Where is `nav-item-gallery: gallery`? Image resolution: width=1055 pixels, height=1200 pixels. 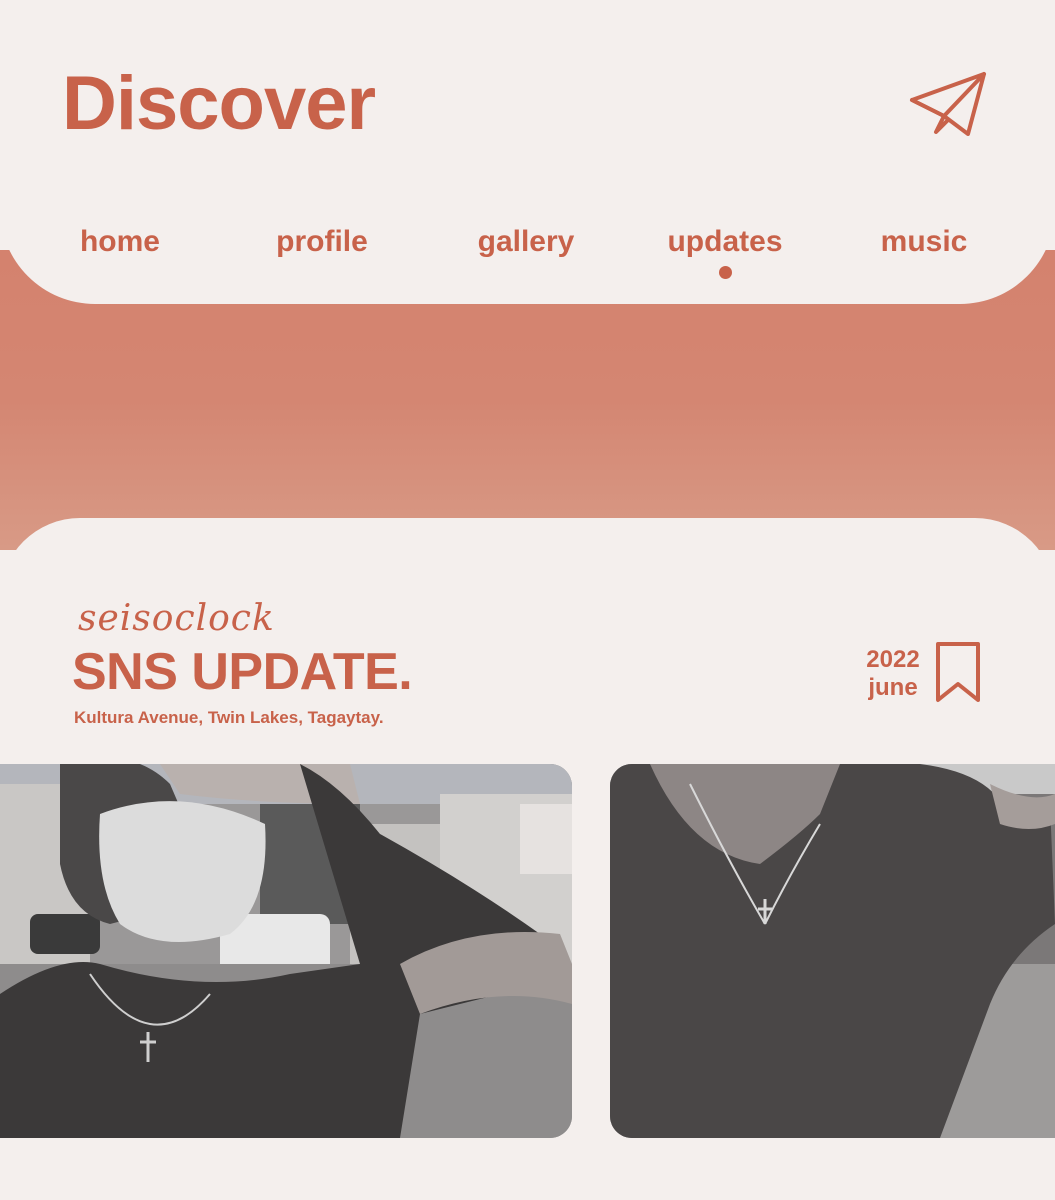
nav-item-gallery: gallery is located at coordinates (526, 242).